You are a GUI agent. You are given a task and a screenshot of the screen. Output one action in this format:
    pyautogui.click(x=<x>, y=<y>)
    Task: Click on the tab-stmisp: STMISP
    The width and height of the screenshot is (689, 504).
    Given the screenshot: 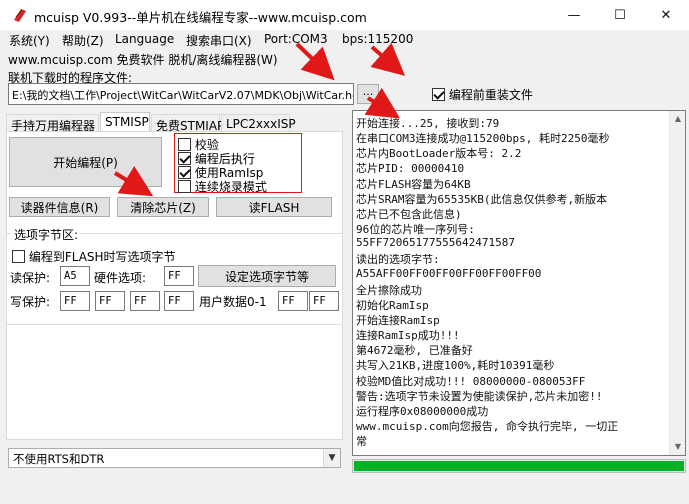 What is the action you would take?
    pyautogui.click(x=125, y=122)
    